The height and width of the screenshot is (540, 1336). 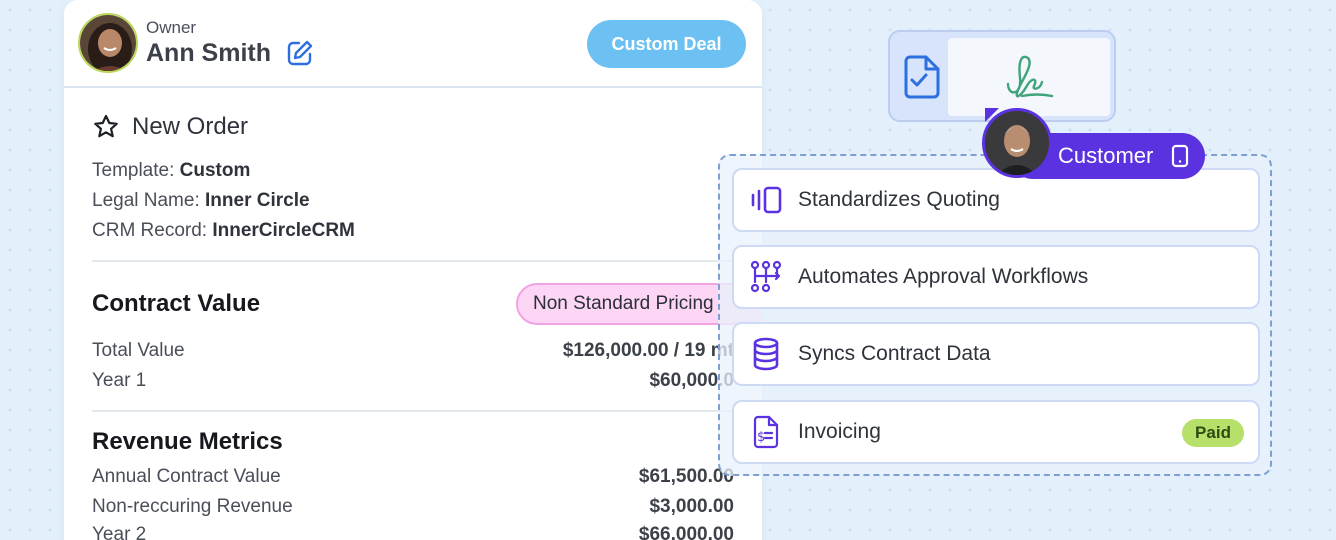 I want to click on feature-label: Standardizes Quoting, so click(x=899, y=199).